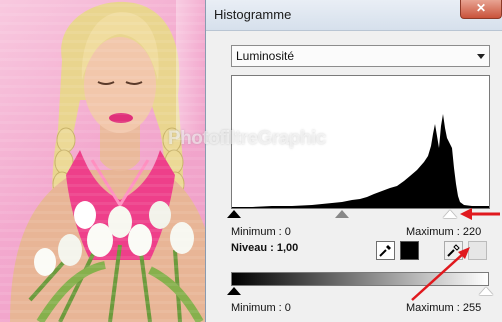 This screenshot has height=322, width=502. I want to click on annotation-arrow-eyedropper, so click(438, 276).